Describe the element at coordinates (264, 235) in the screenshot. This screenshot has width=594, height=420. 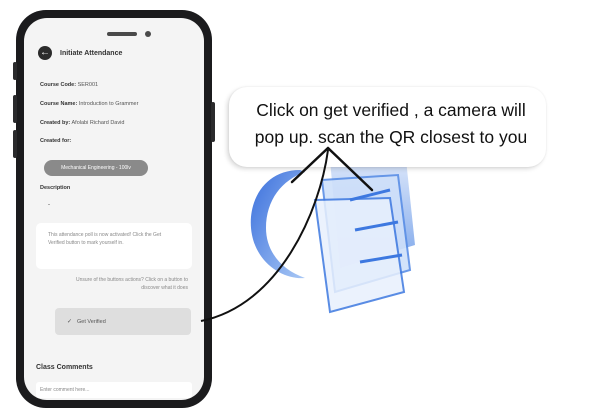
I see `arrow-line` at that location.